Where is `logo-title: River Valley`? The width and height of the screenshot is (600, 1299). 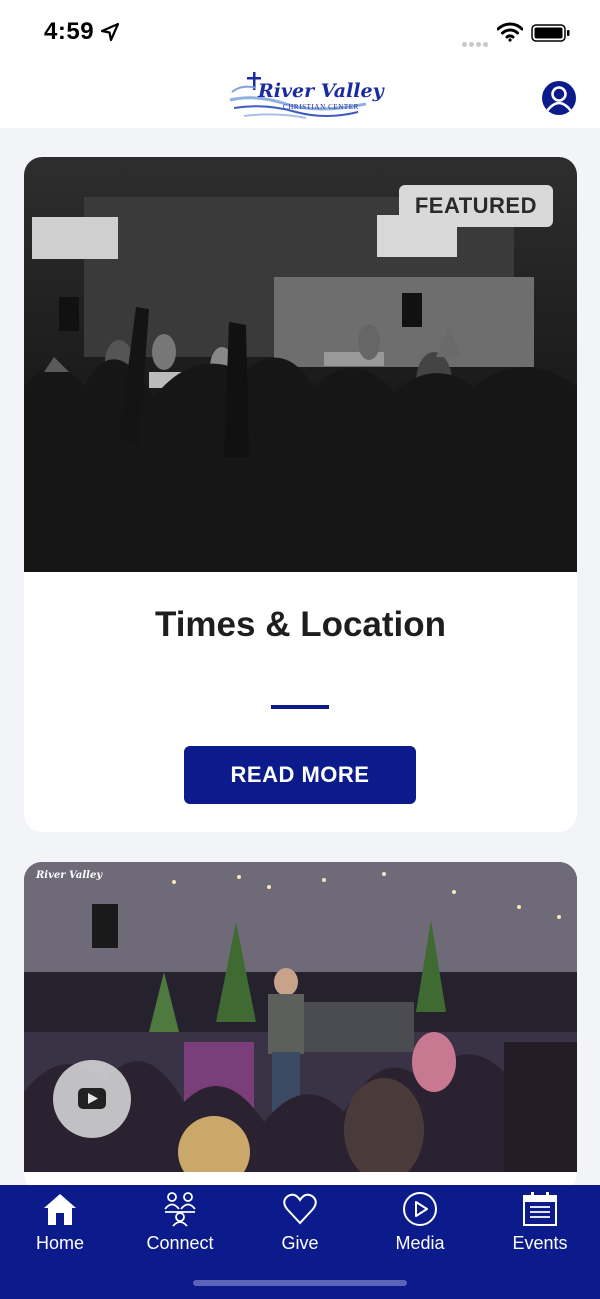 logo-title: River Valley is located at coordinates (321, 91).